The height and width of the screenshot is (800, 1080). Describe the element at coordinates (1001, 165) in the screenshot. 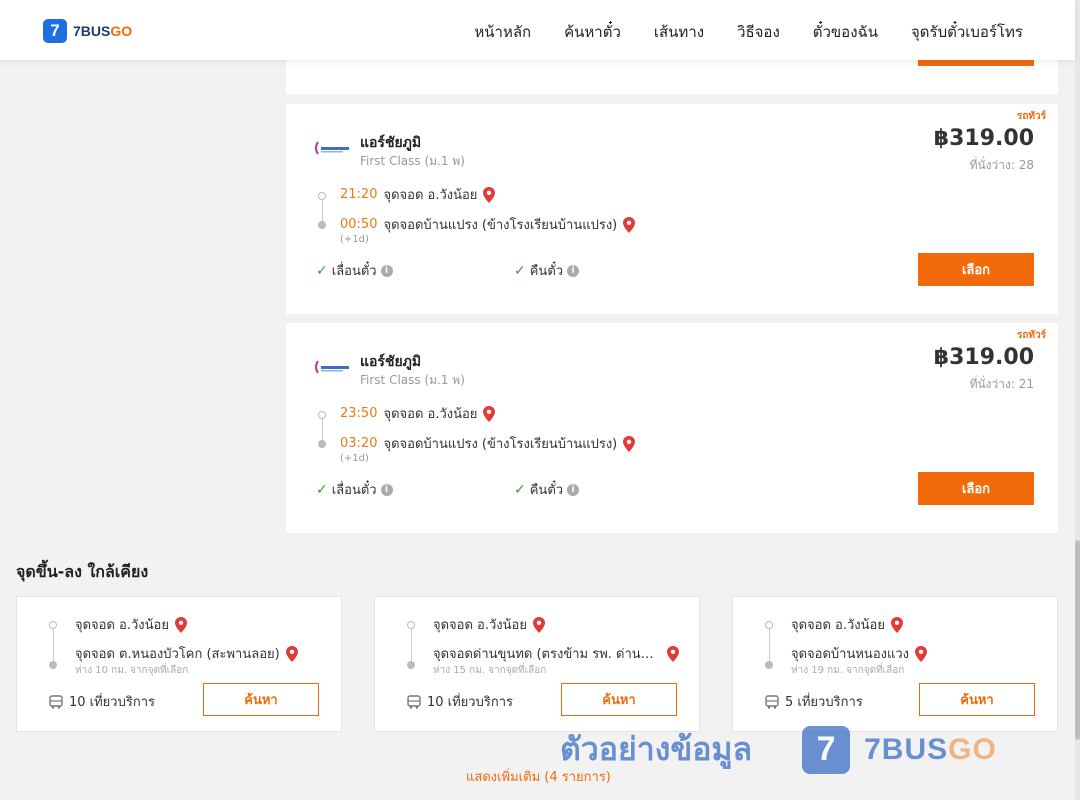

I see `seats-available: ที่นั่งว่าง: 28` at that location.